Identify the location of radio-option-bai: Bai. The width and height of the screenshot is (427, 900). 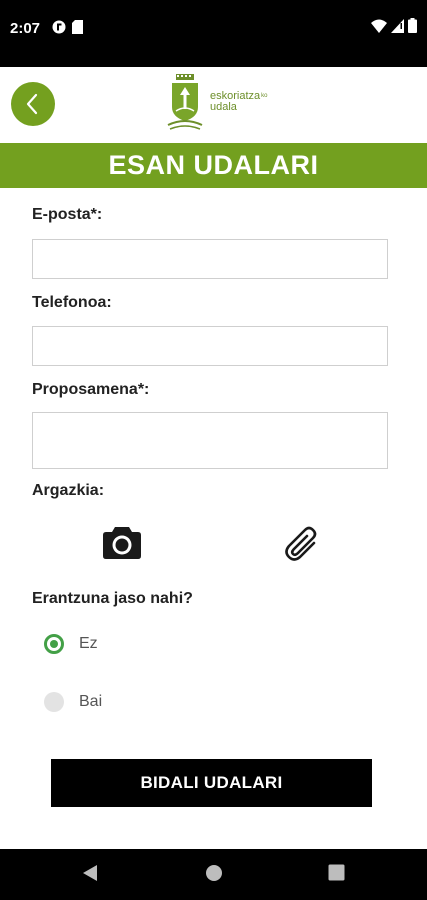
(73, 702).